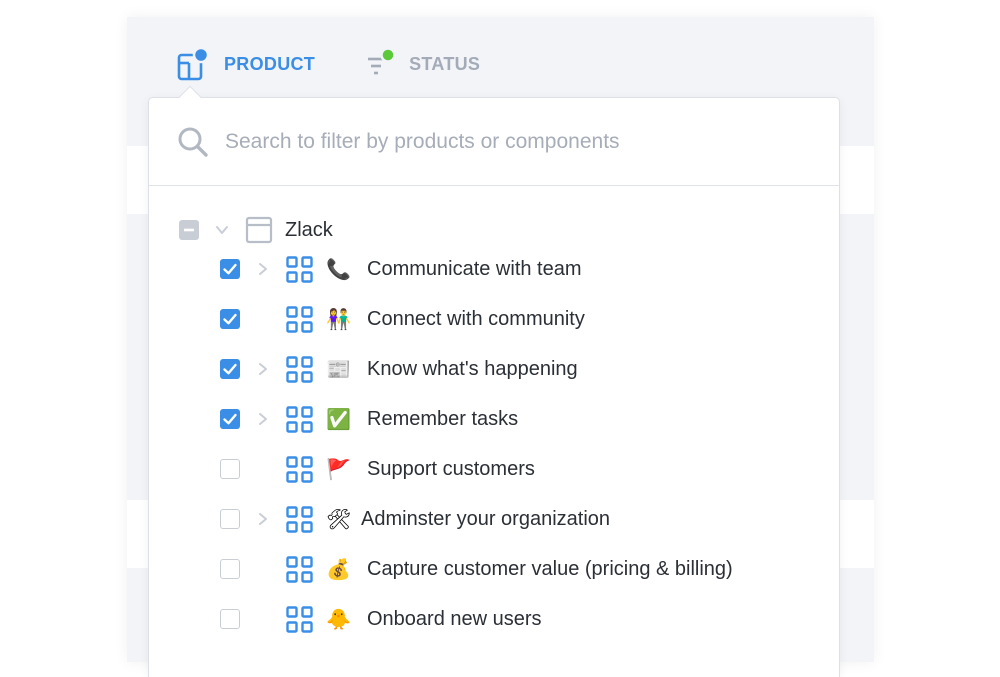 This screenshot has width=1000, height=677. What do you see at coordinates (259, 230) in the screenshot?
I see `product-window-icon` at bounding box center [259, 230].